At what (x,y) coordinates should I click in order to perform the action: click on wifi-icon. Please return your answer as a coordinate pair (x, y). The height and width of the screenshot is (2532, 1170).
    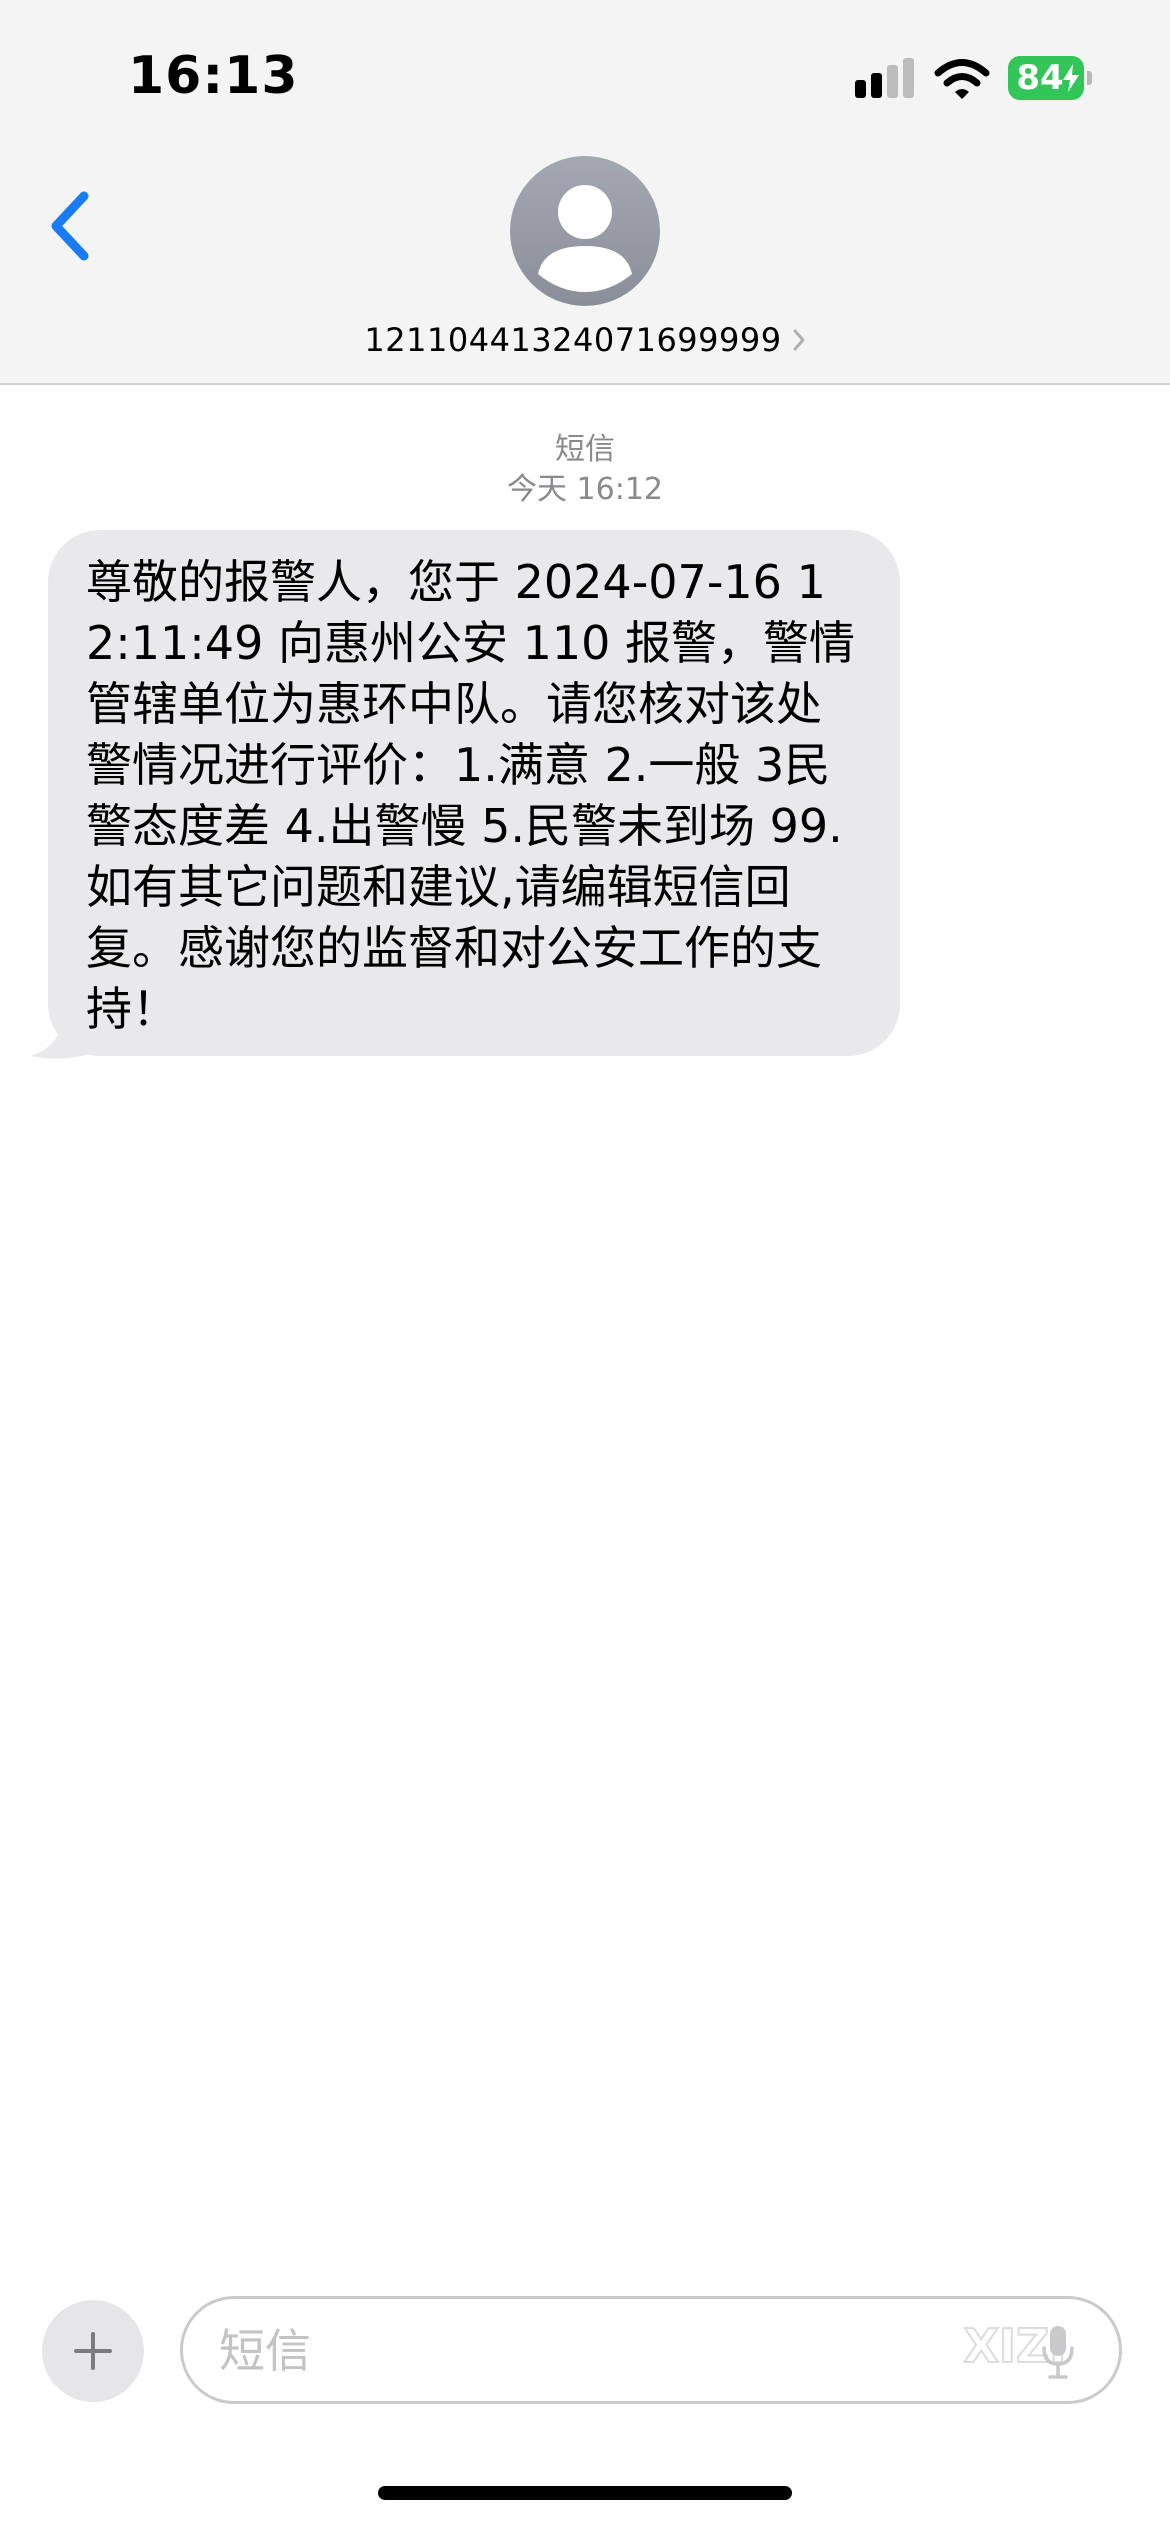
    Looking at the image, I should click on (962, 79).